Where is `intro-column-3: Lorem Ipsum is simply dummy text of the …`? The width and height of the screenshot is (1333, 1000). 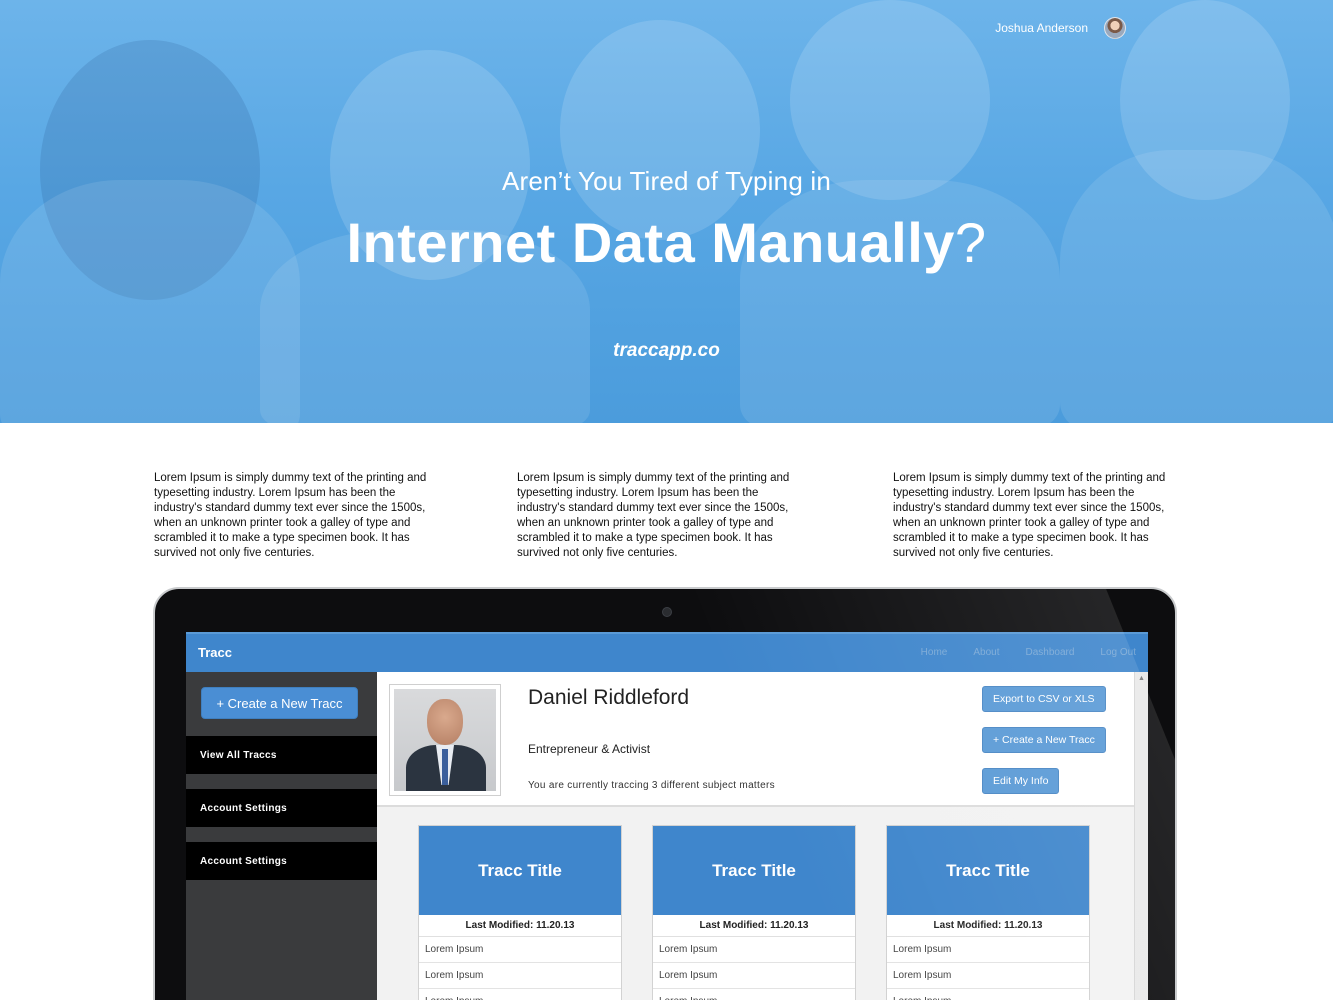 intro-column-3: Lorem Ipsum is simply dummy text of the … is located at coordinates (1029, 515).